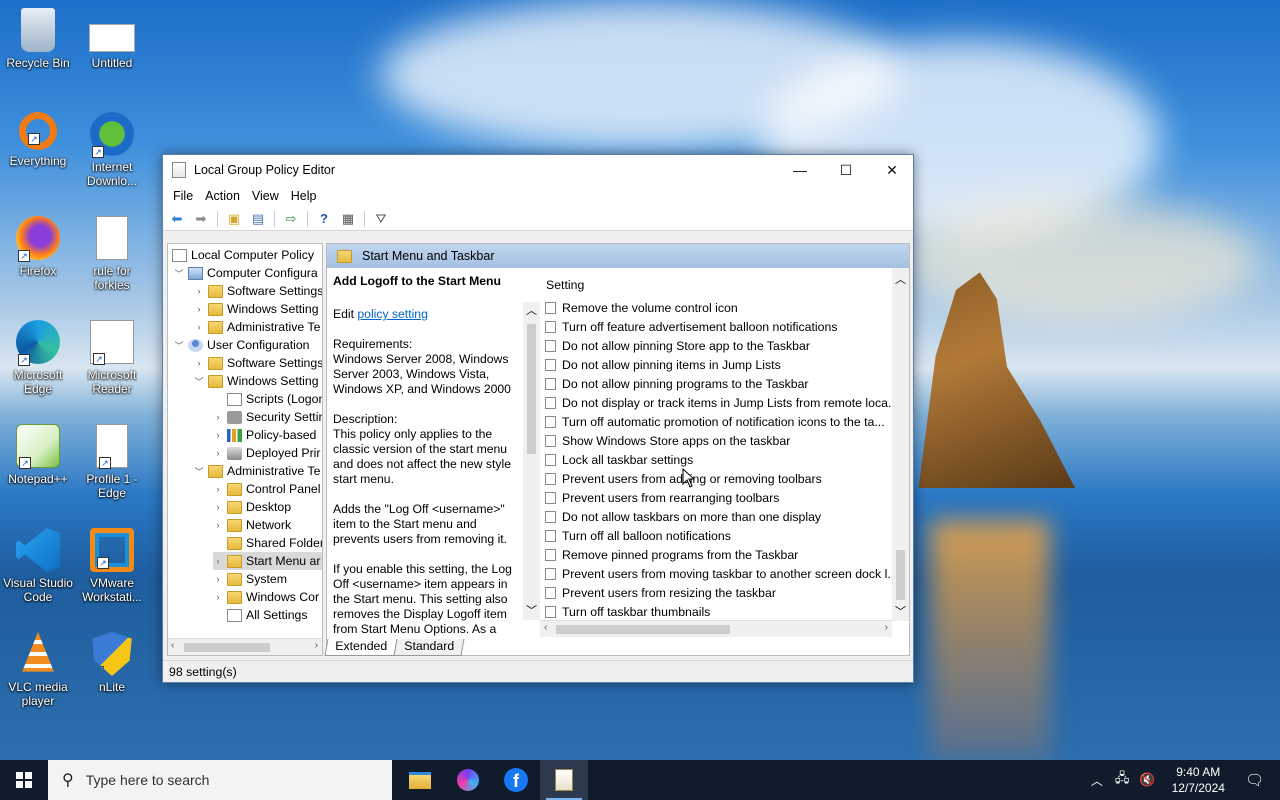 This screenshot has width=1280, height=800. I want to click on title-bar: Local Group Policy Editor — ☐ ✕, so click(538, 170).